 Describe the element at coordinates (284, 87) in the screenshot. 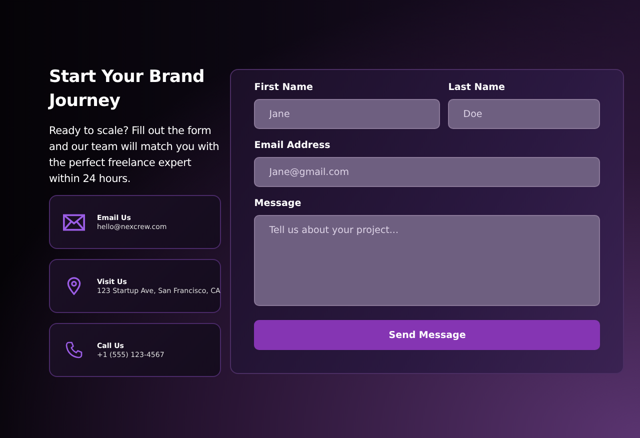

I see `field-label: First Name` at that location.